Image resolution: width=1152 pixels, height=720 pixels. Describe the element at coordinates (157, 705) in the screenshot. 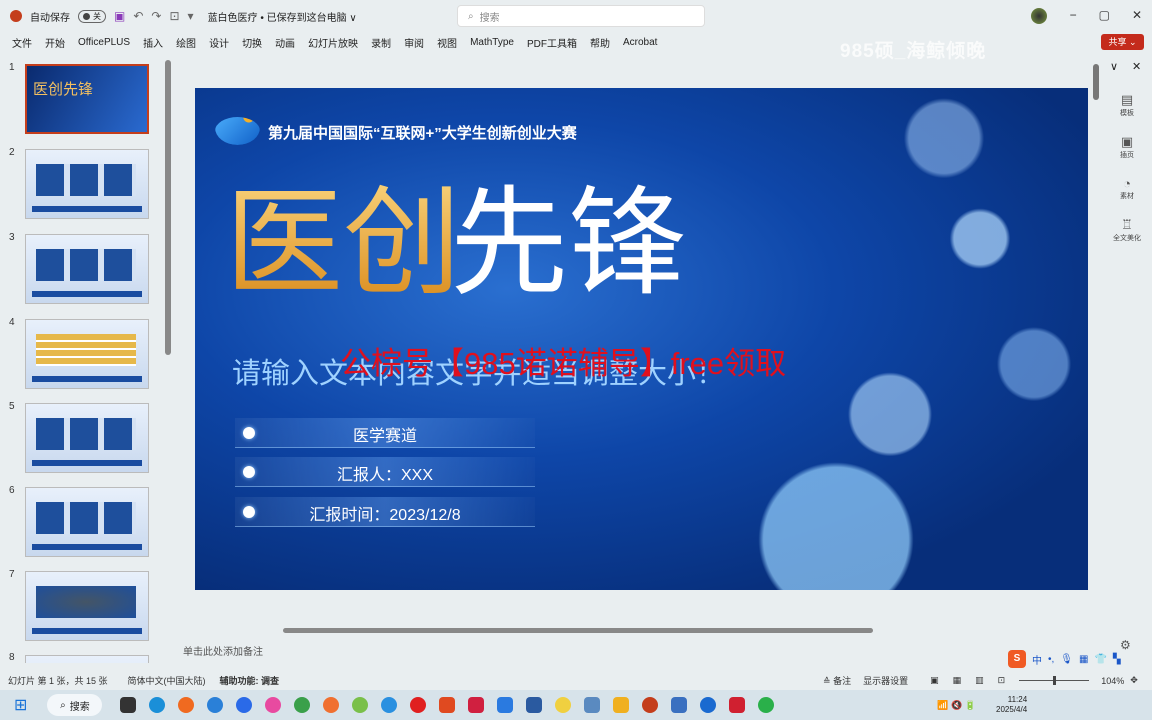

I see `edge-icon` at that location.